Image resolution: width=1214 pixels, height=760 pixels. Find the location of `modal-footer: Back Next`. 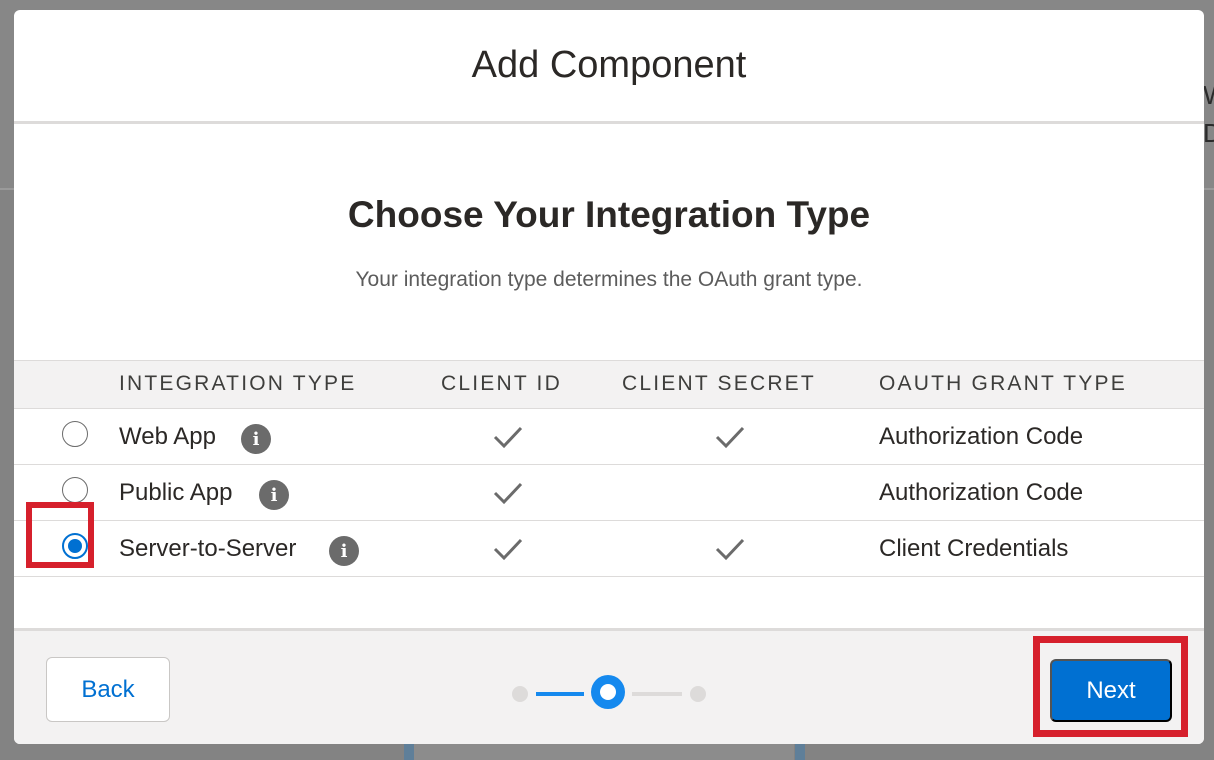

modal-footer: Back Next is located at coordinates (609, 686).